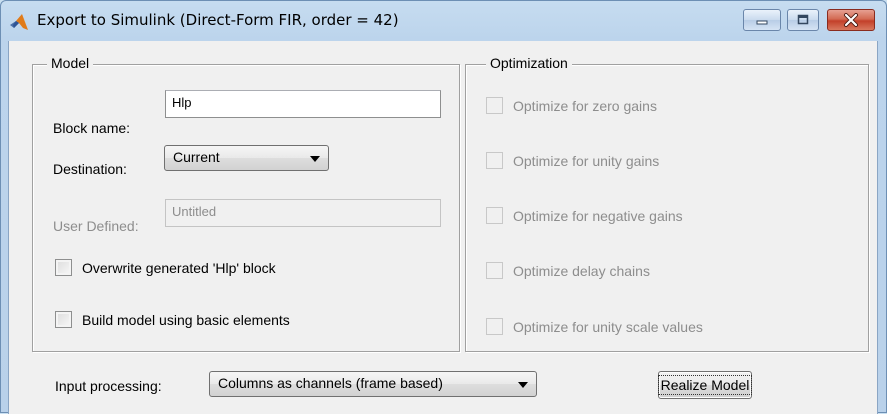  I want to click on basic-elements-checkbox-label: Build model using basic elements, so click(186, 319).